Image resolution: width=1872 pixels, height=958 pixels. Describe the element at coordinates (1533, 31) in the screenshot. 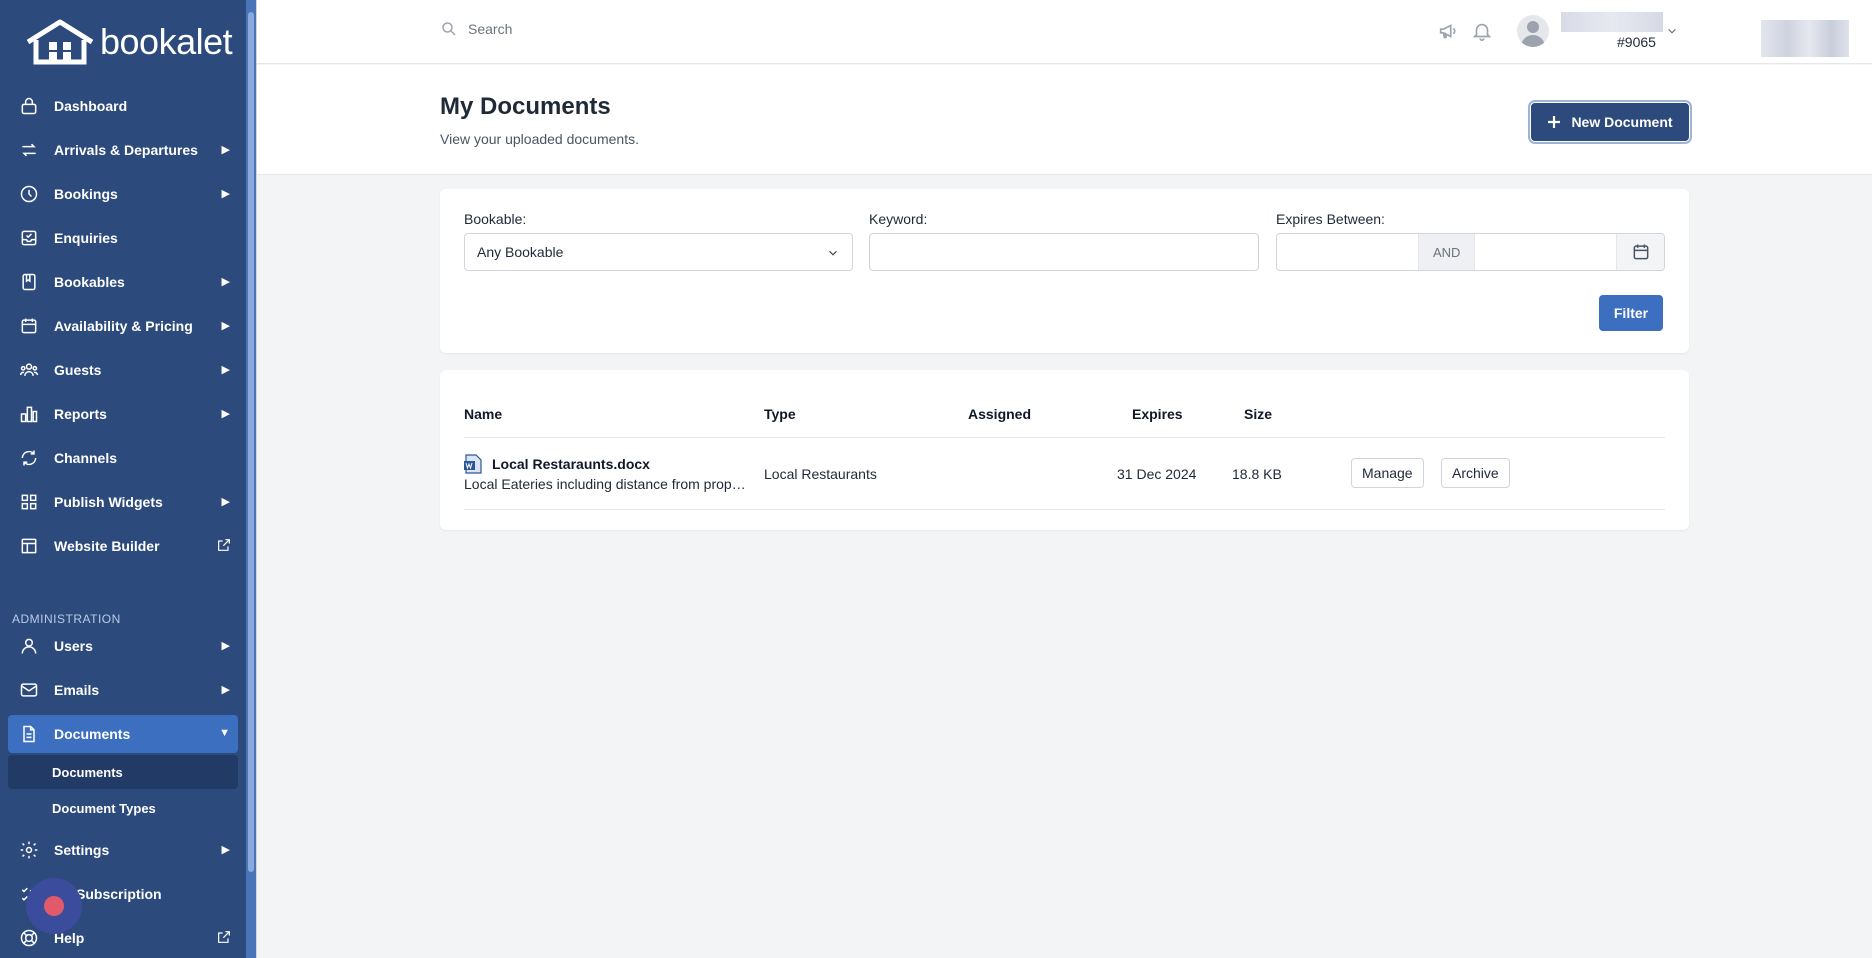

I see `avatar` at that location.